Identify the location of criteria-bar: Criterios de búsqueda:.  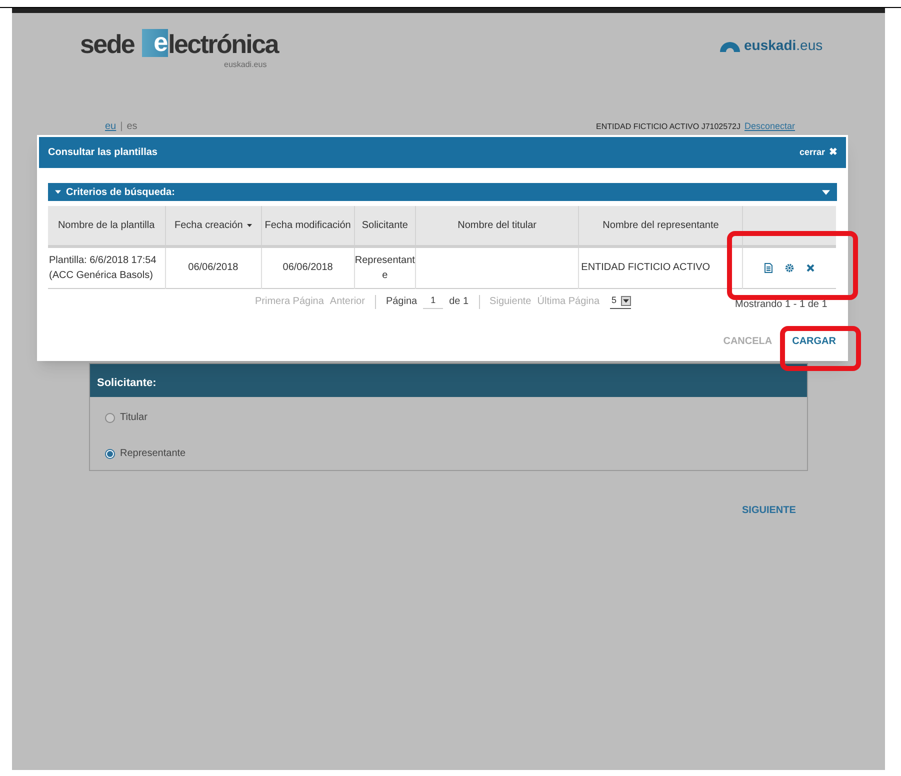
(442, 192).